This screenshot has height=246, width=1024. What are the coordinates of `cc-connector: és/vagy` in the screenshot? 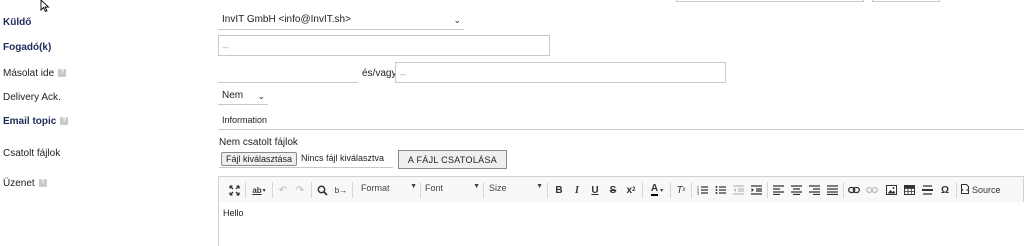 It's located at (379, 73).